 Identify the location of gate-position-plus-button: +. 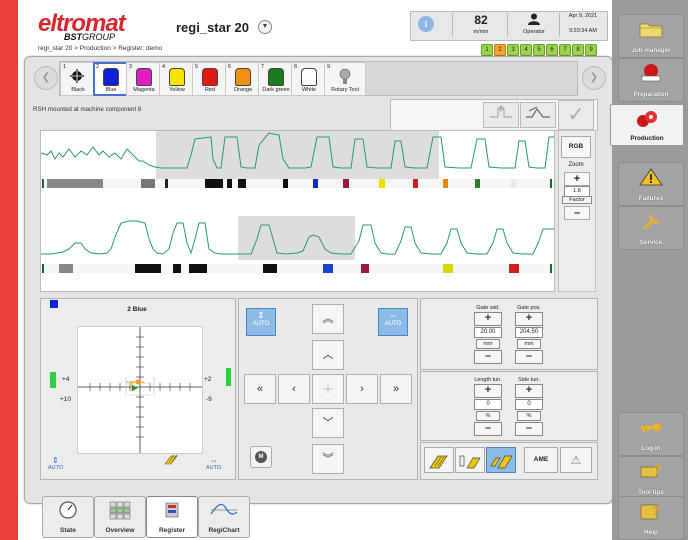
(529, 319).